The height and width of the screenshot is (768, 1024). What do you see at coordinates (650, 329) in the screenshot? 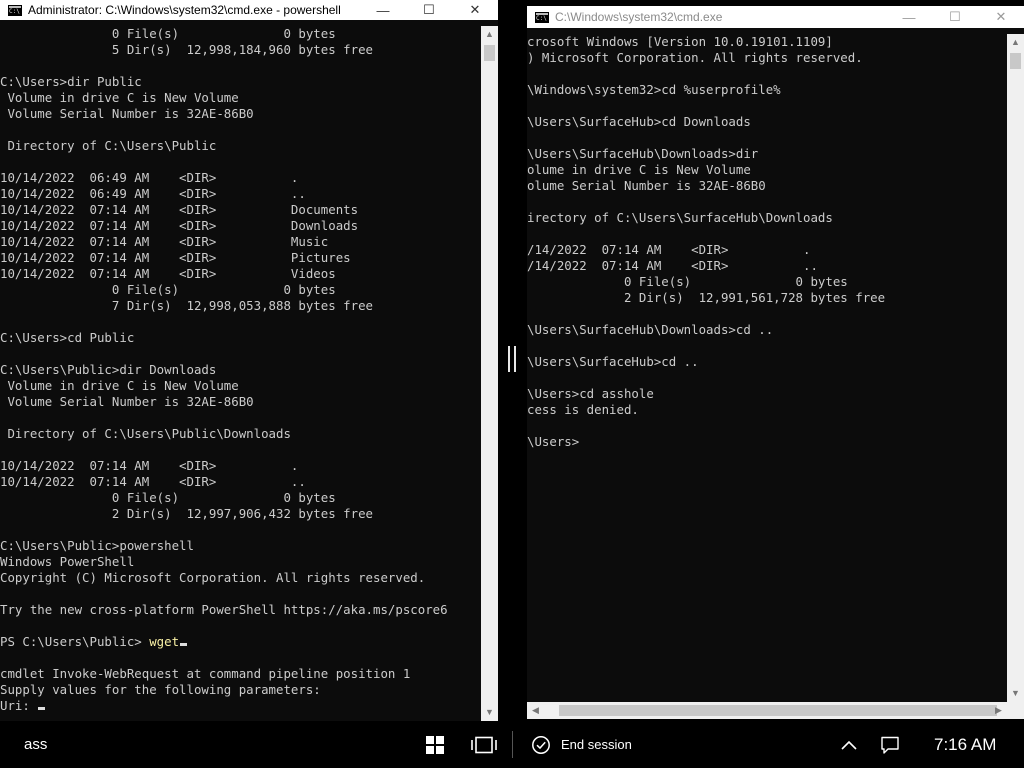
I see `console-line: \Users\SurfaceHub\Downloads>cd ..` at bounding box center [650, 329].